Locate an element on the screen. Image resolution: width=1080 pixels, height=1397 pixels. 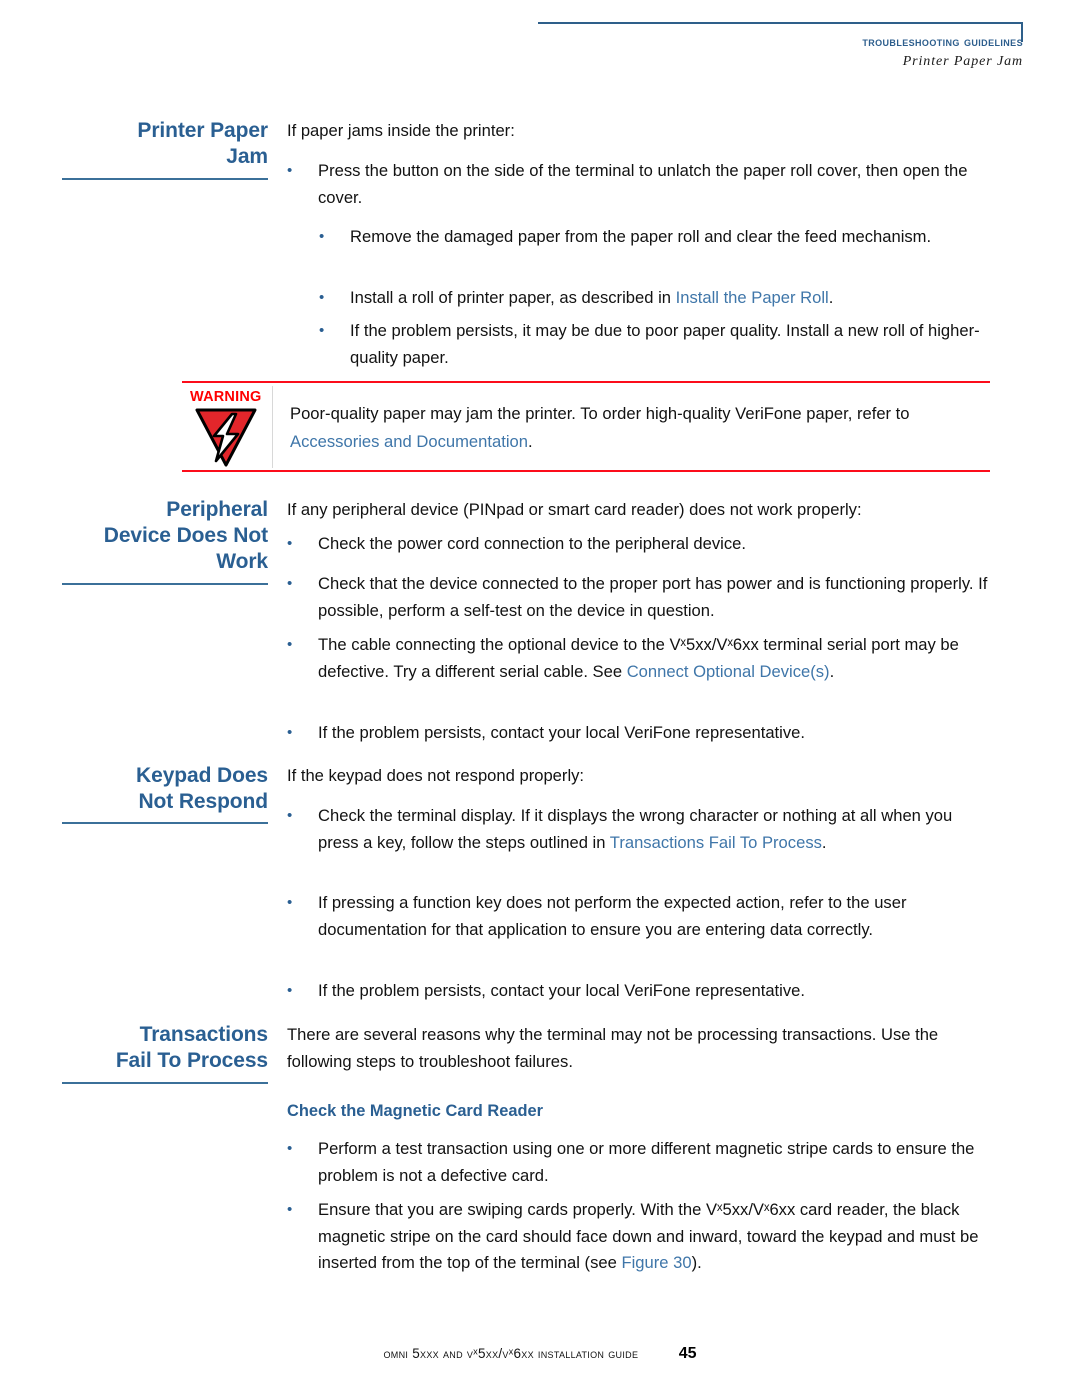
cross-reference-link: Connect Optional Device(s) is located at coordinates (728, 671).